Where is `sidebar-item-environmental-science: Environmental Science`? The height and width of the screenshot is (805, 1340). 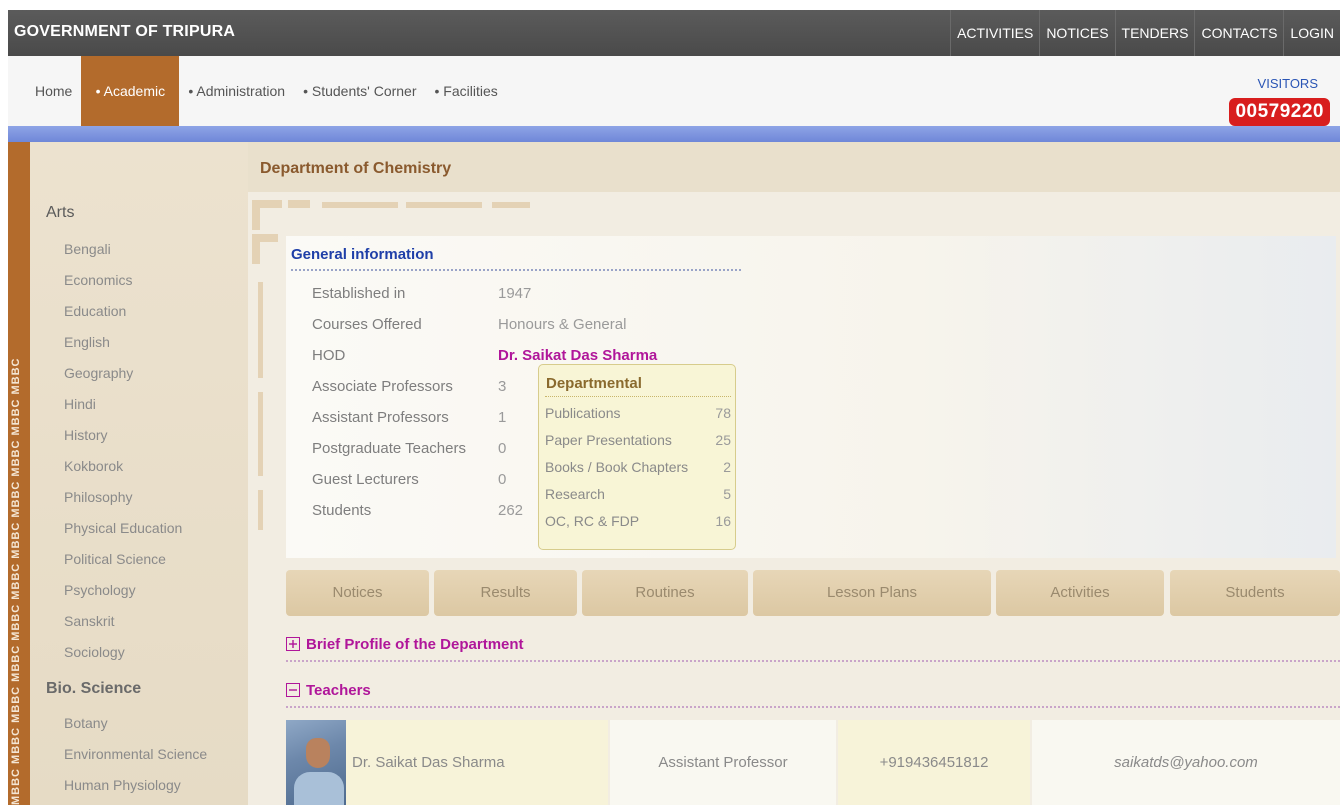
sidebar-item-environmental-science: Environmental Science is located at coordinates (135, 754).